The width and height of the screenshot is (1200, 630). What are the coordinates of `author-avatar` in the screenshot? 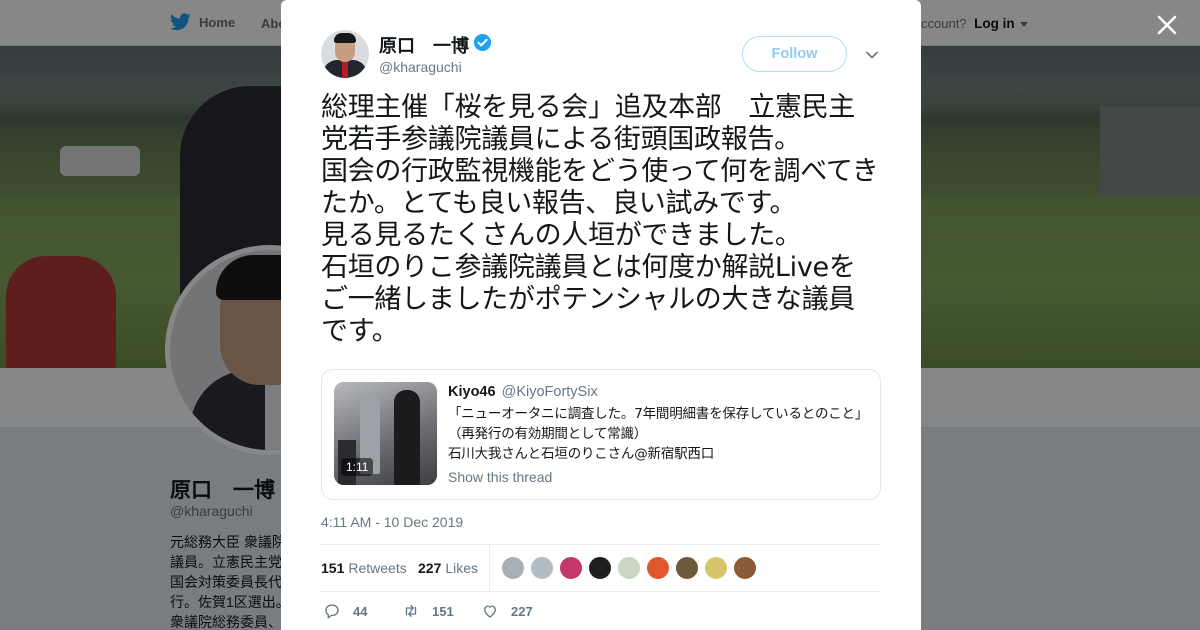 It's located at (345, 54).